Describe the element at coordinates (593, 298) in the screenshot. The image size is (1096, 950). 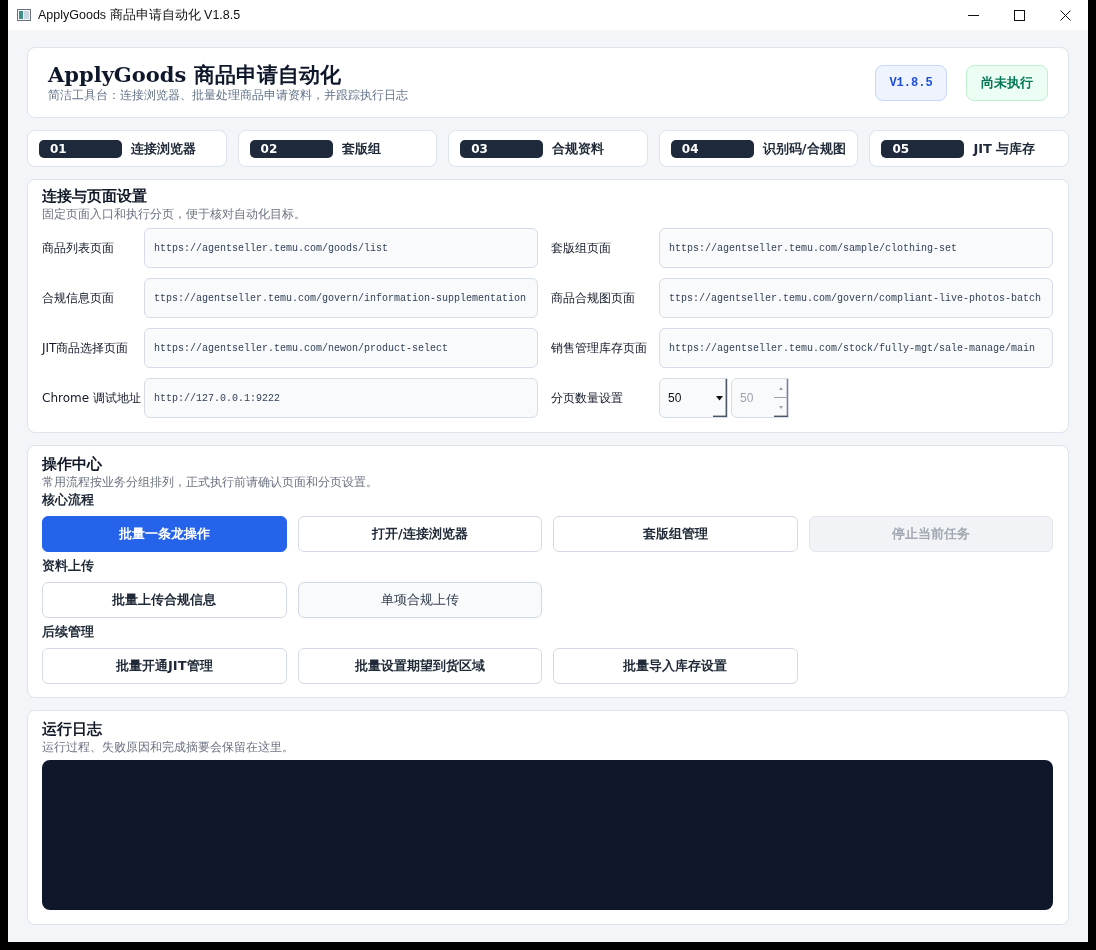
I see `field-label: 商品合规图页面` at that location.